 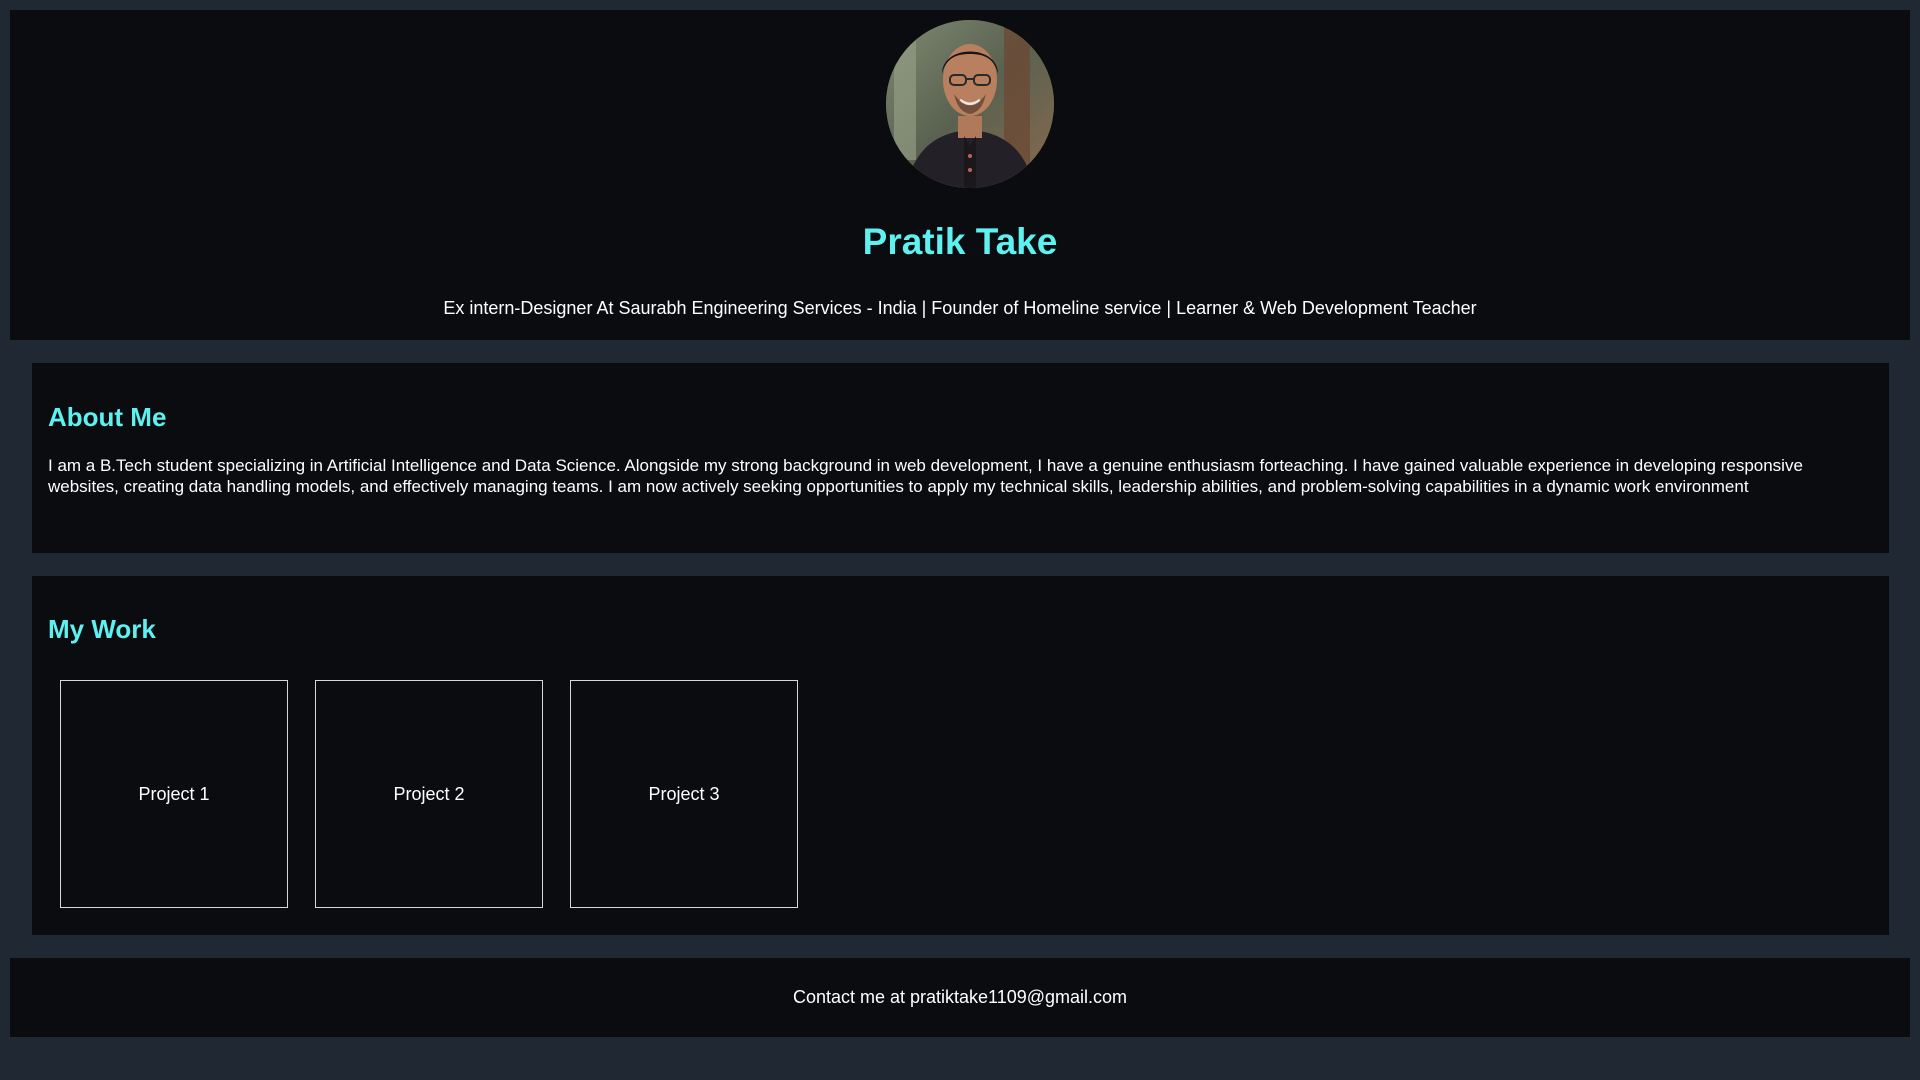 What do you see at coordinates (107, 417) in the screenshot?
I see `about-heading: About Me` at bounding box center [107, 417].